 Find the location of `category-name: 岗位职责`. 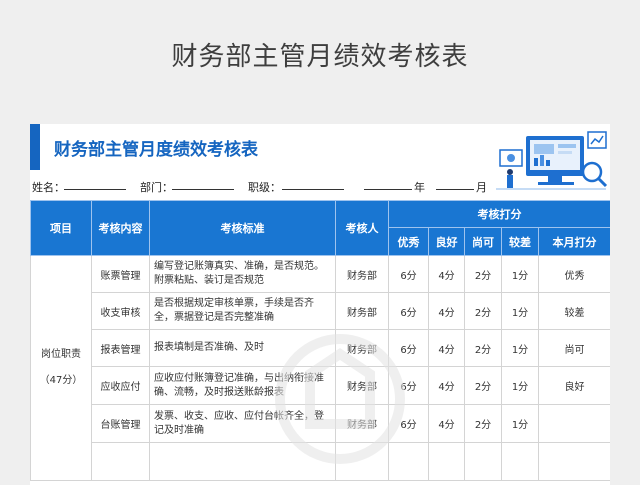

category-name: 岗位职责 is located at coordinates (61, 354).